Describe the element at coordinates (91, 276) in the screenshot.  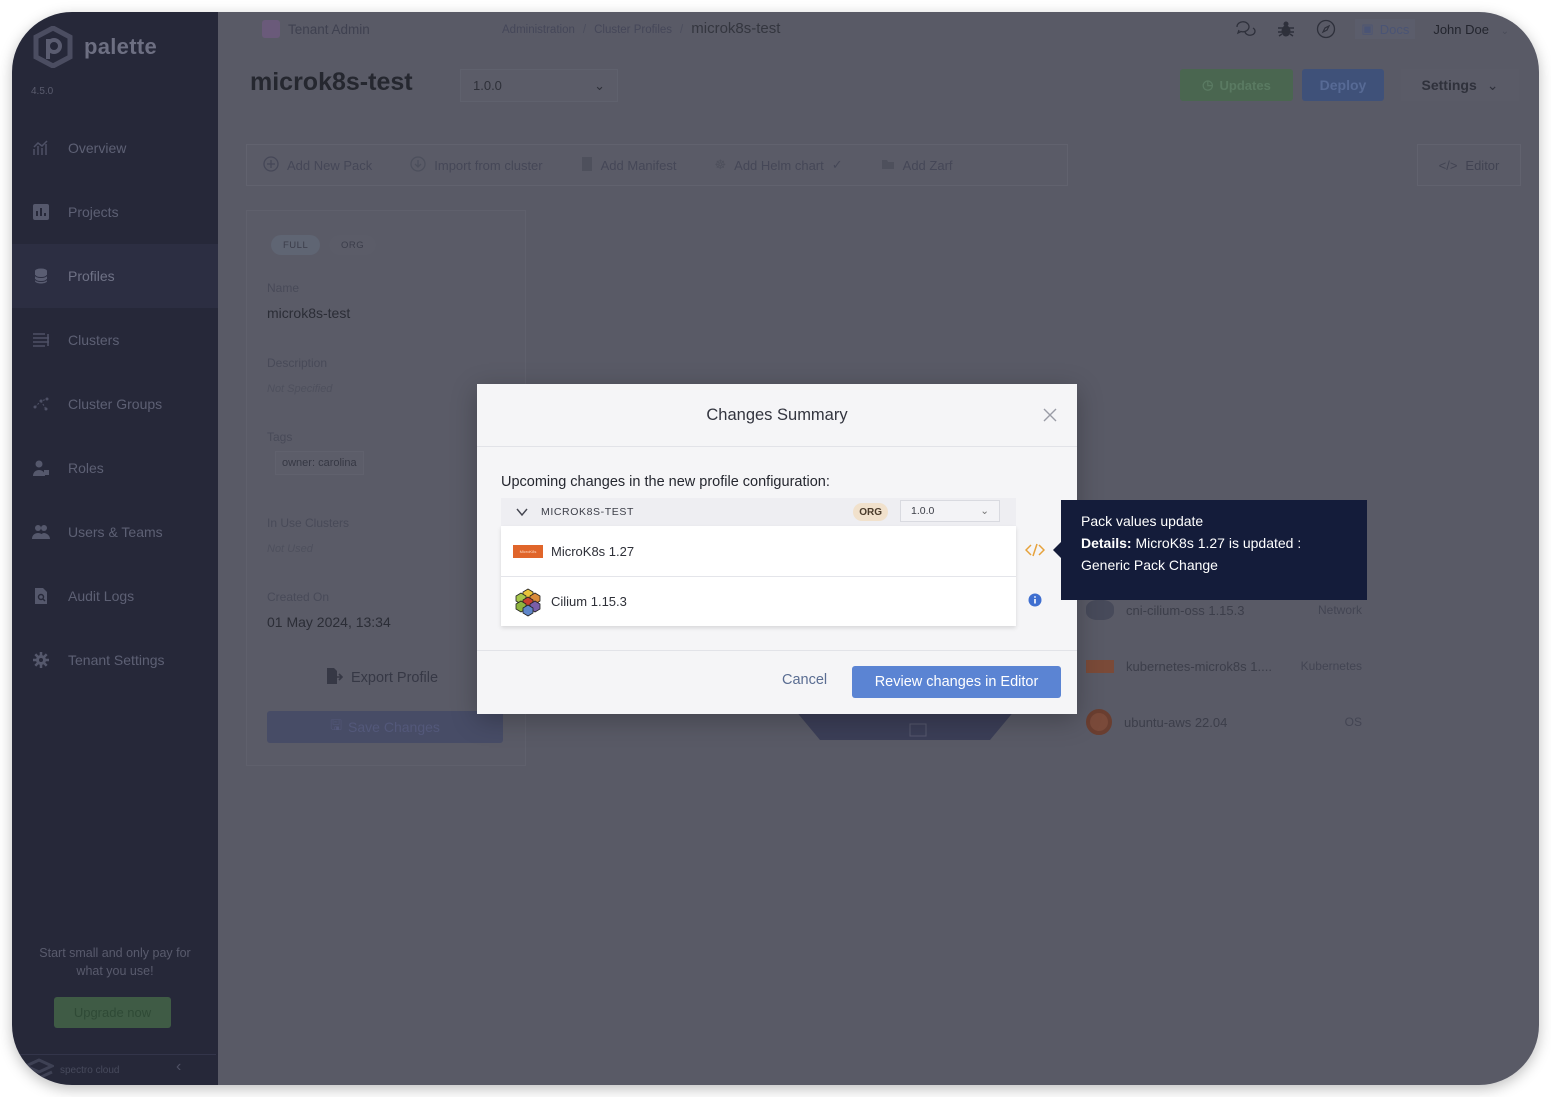
I see `sidebar-item-label: Profiles` at that location.